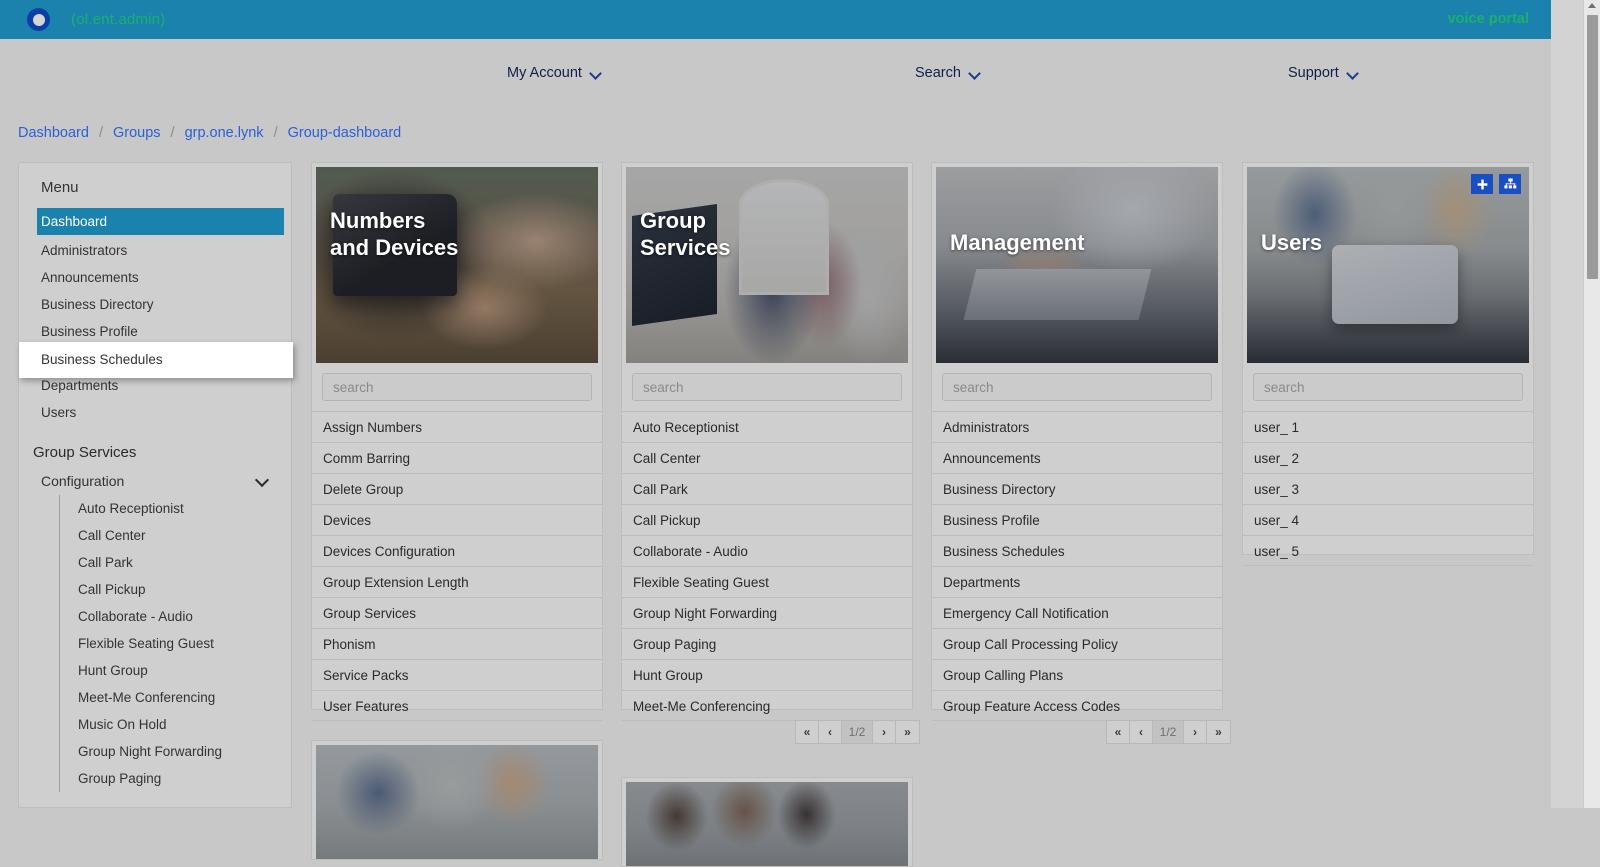 This screenshot has width=1600, height=867. Describe the element at coordinates (175, 616) in the screenshot. I see `sidebar-subitem-collaborate-audio: Collaborate - Audio` at that location.